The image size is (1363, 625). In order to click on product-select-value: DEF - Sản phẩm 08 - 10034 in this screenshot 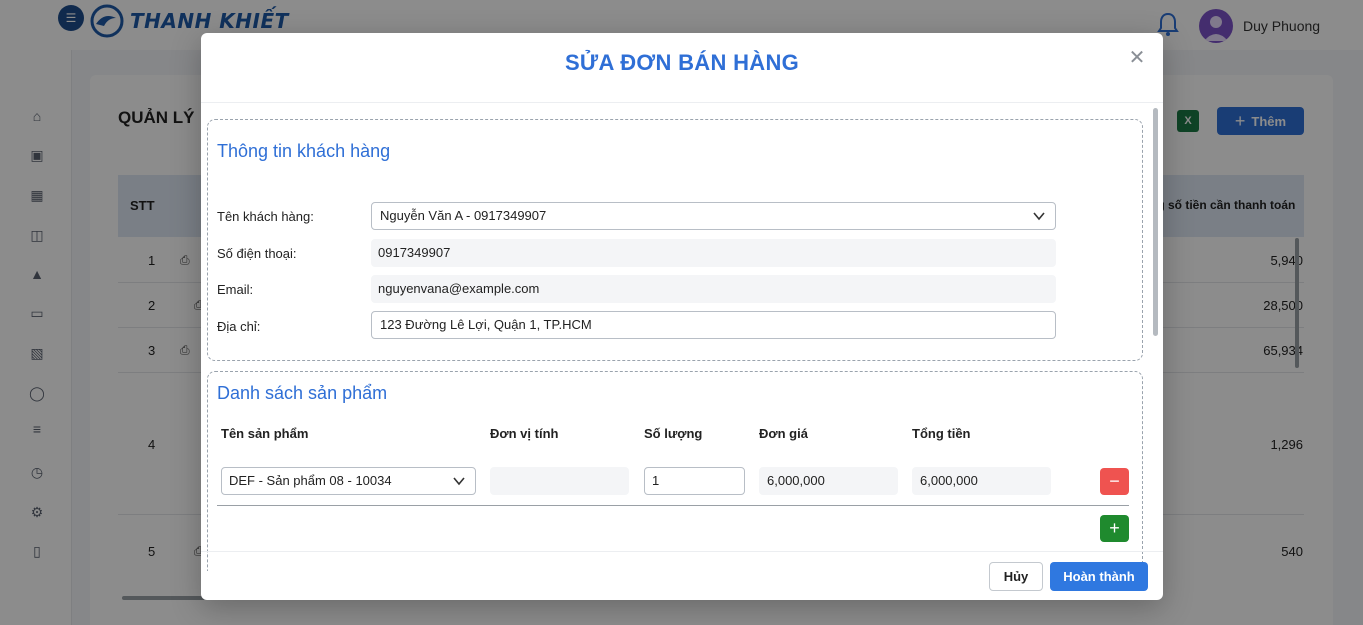, I will do `click(310, 480)`.